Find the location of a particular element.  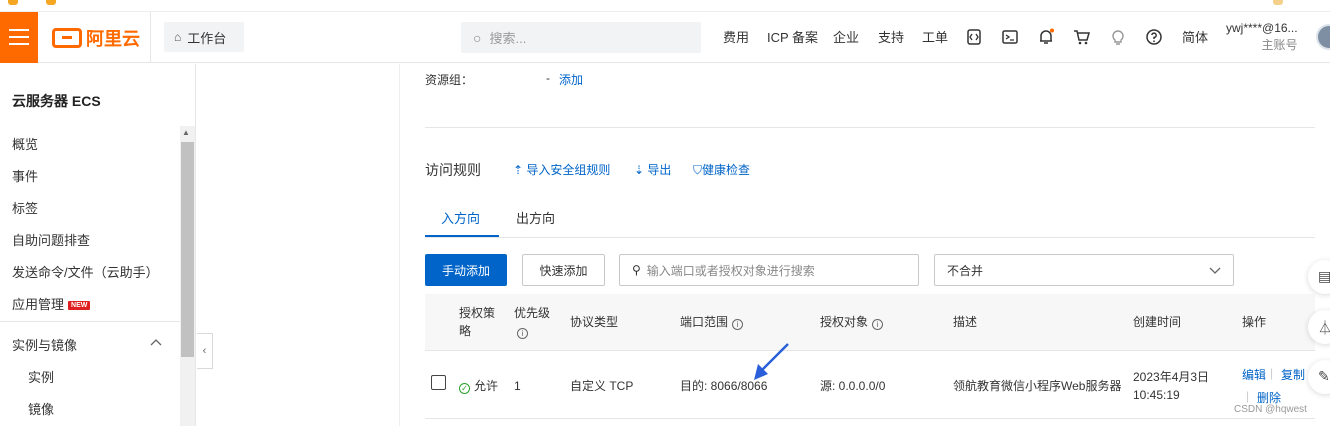

browser-strip is located at coordinates (665, 6).